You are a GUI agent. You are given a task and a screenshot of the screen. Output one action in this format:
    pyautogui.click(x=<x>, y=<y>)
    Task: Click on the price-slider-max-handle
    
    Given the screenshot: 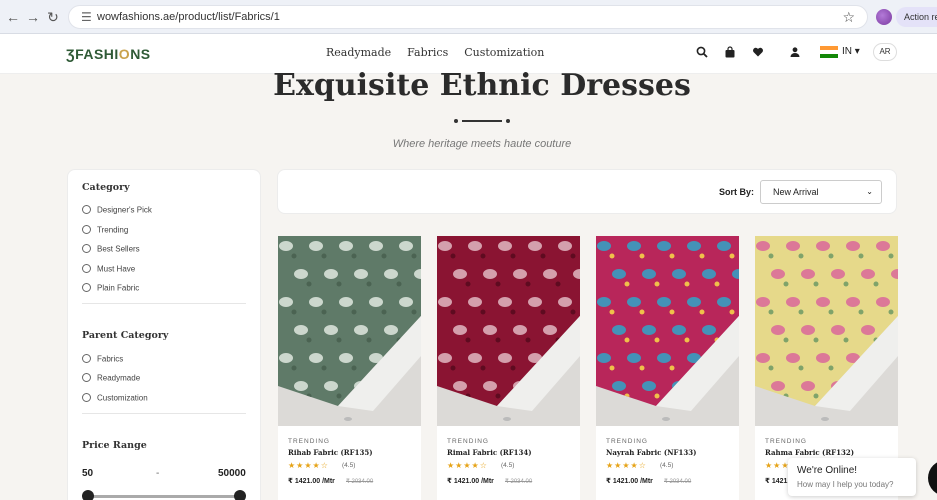 What is the action you would take?
    pyautogui.click(x=240, y=495)
    